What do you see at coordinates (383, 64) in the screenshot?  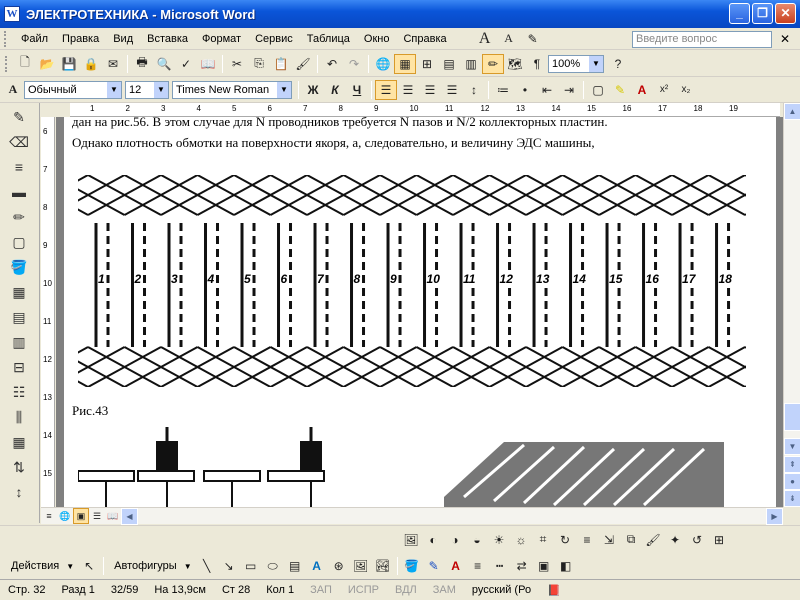 I see `hyperlink-icon: 🌐` at bounding box center [383, 64].